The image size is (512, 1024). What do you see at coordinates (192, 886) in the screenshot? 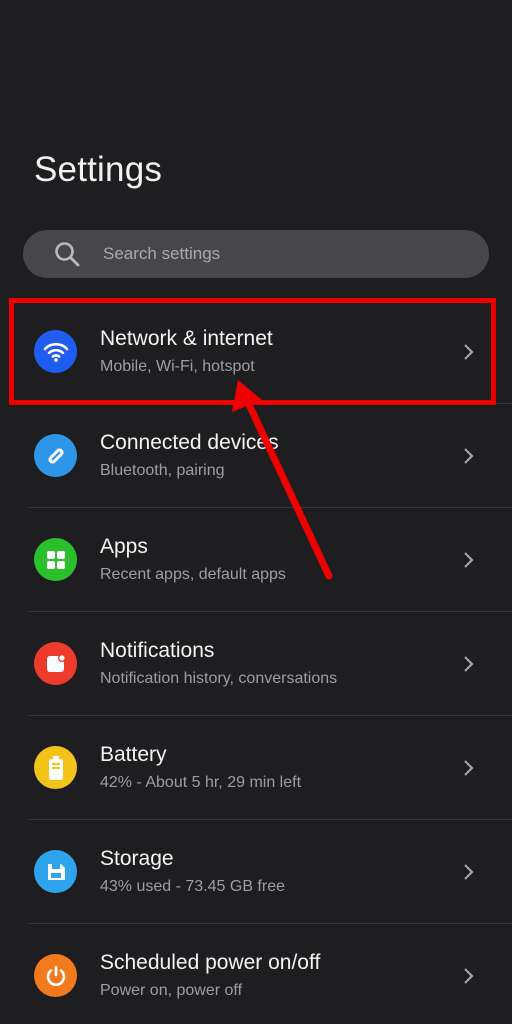
I see `item-subtitle: 43% used - 73.45 GB free` at bounding box center [192, 886].